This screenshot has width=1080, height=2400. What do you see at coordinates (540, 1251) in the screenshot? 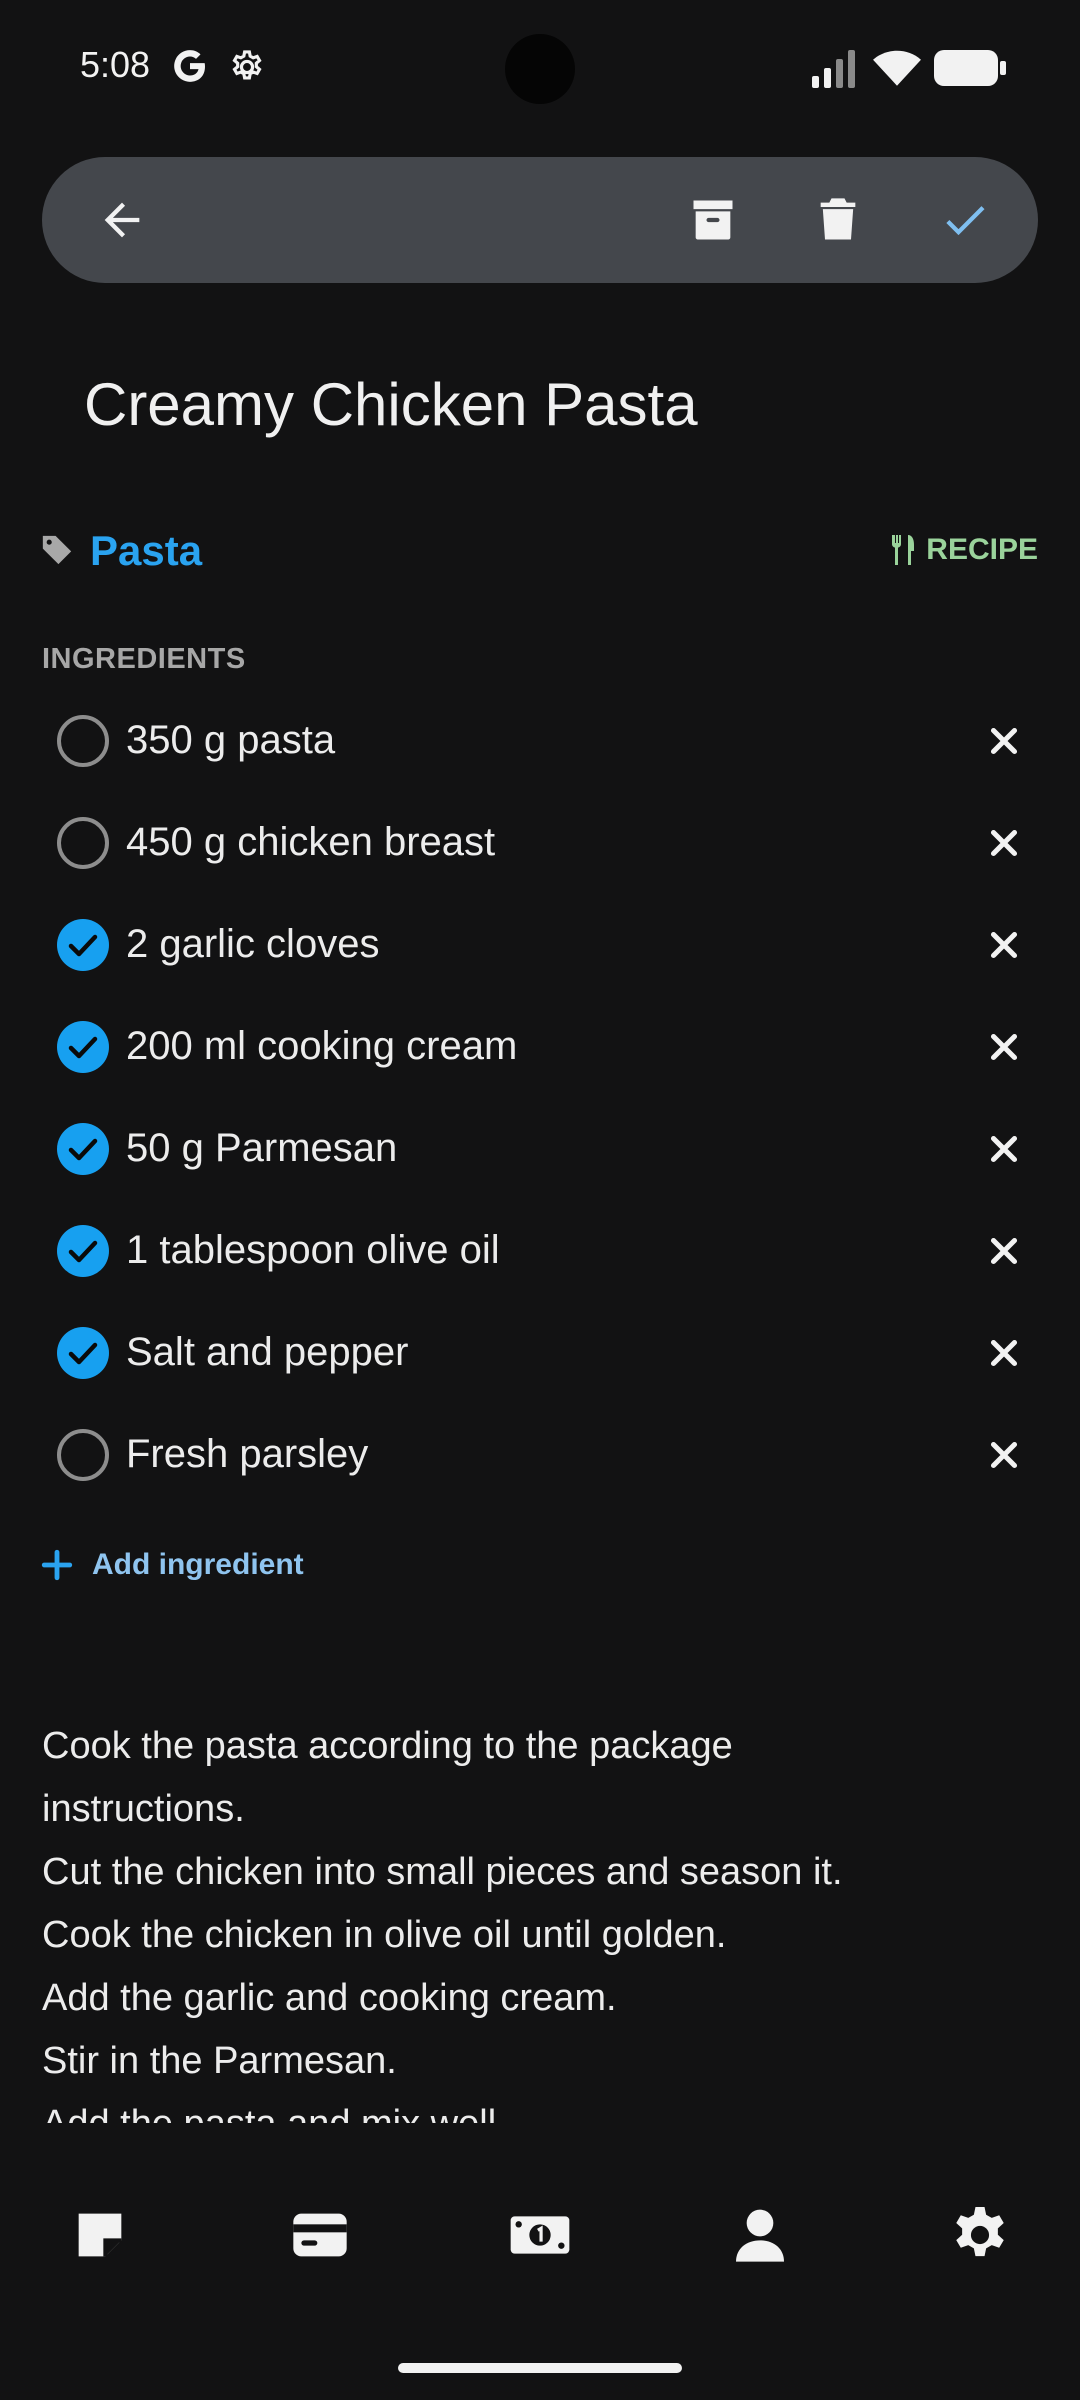
I see `ingredient-item: 1 tablespoon olive oil` at bounding box center [540, 1251].